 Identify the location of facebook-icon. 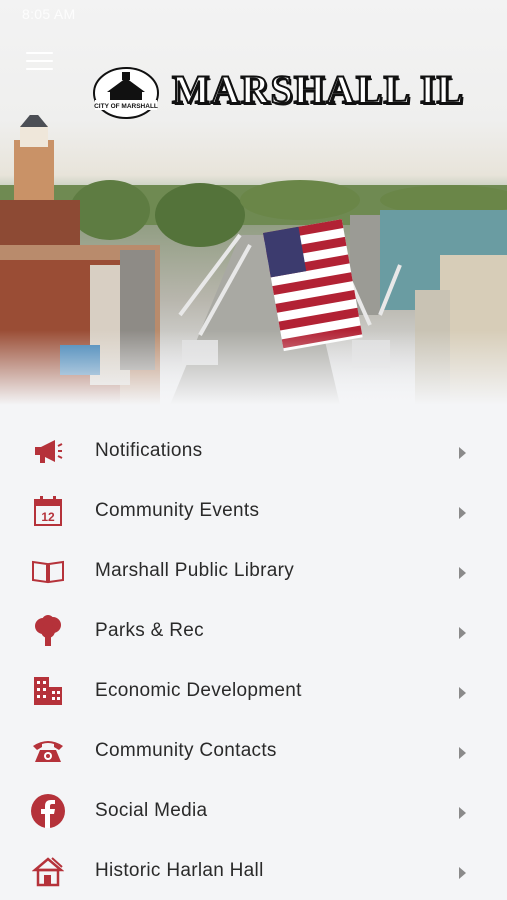
(48, 811).